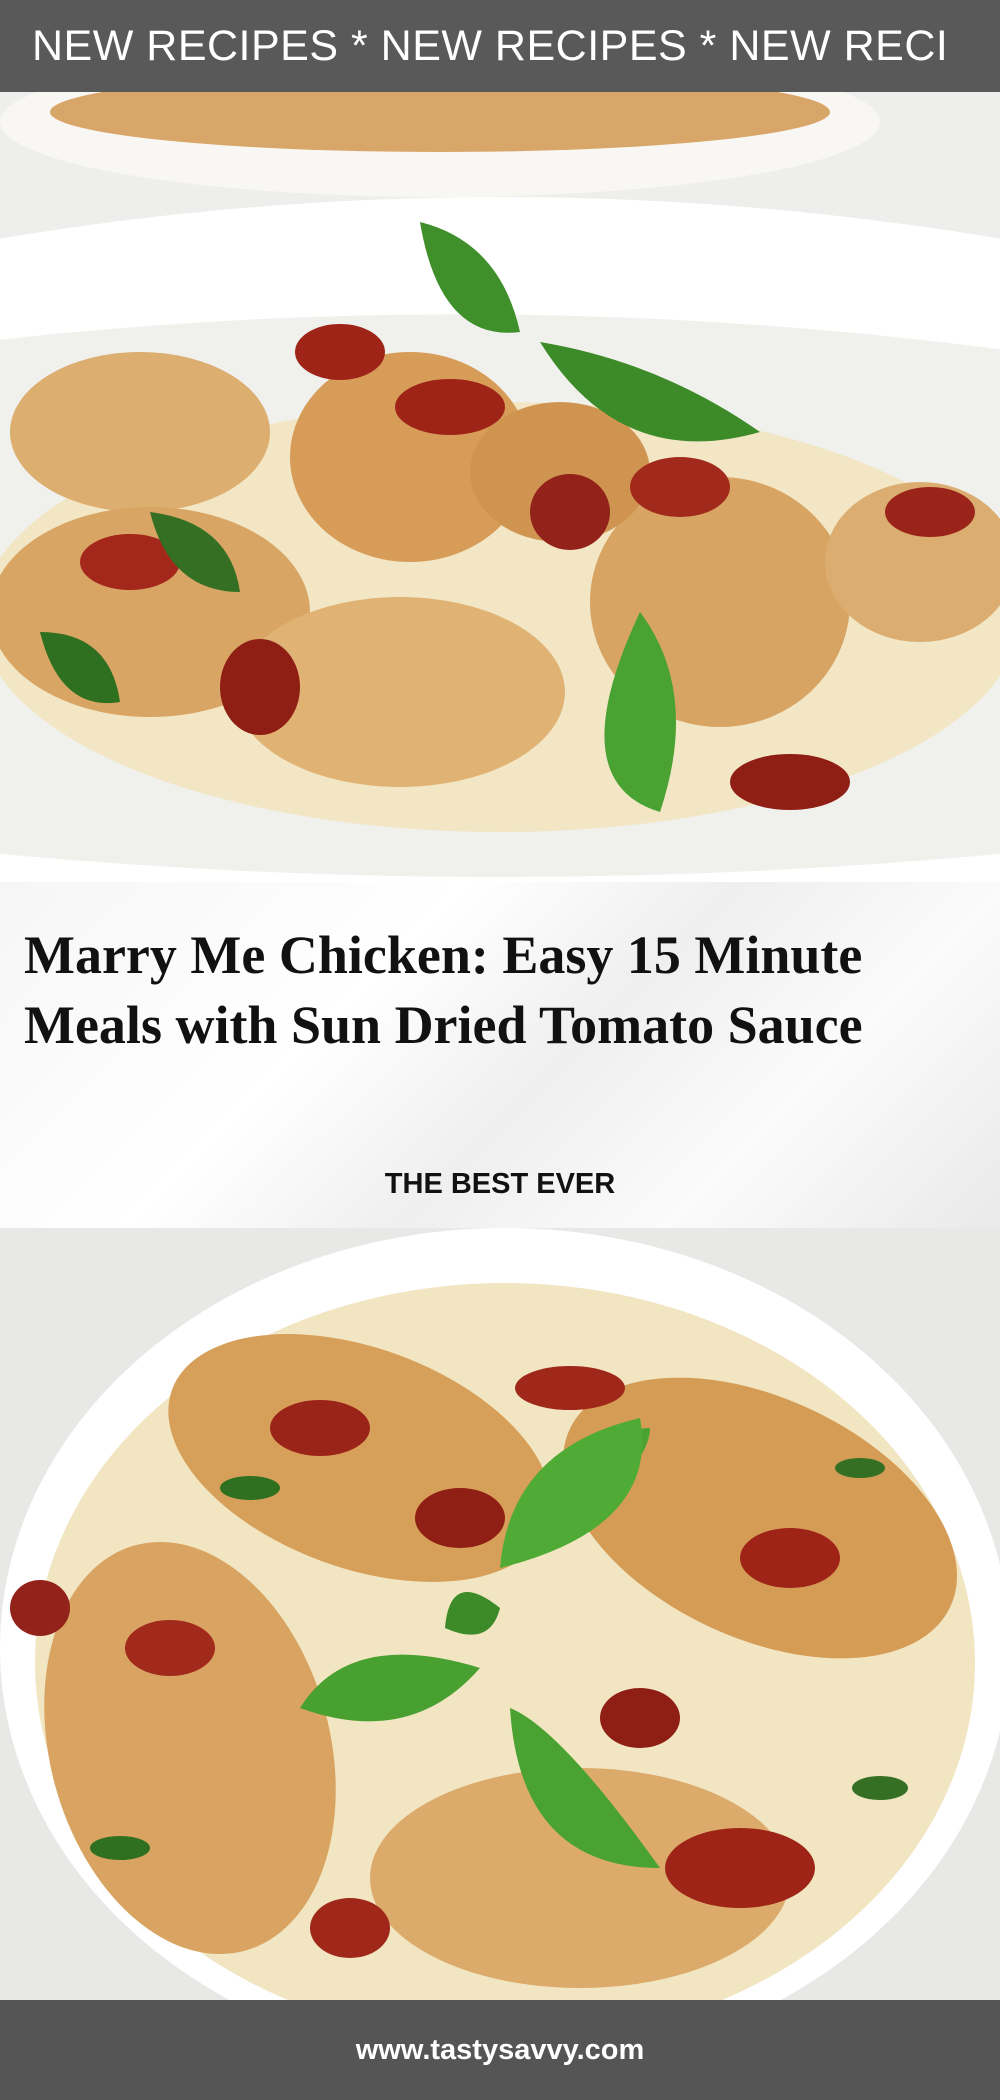  Describe the element at coordinates (490, 45) in the screenshot. I see `banner-text: NEW RECIPES * NEW RECIPES * NEW RECI` at that location.